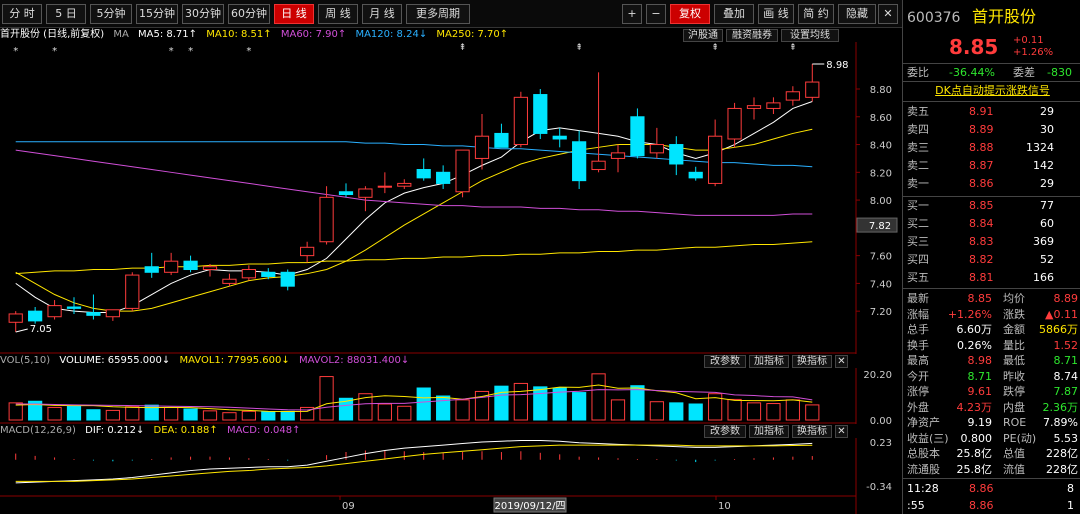 This screenshot has height=514, width=1080. What do you see at coordinates (111, 14) in the screenshot?
I see `period-tab-2: 5分钟` at bounding box center [111, 14].